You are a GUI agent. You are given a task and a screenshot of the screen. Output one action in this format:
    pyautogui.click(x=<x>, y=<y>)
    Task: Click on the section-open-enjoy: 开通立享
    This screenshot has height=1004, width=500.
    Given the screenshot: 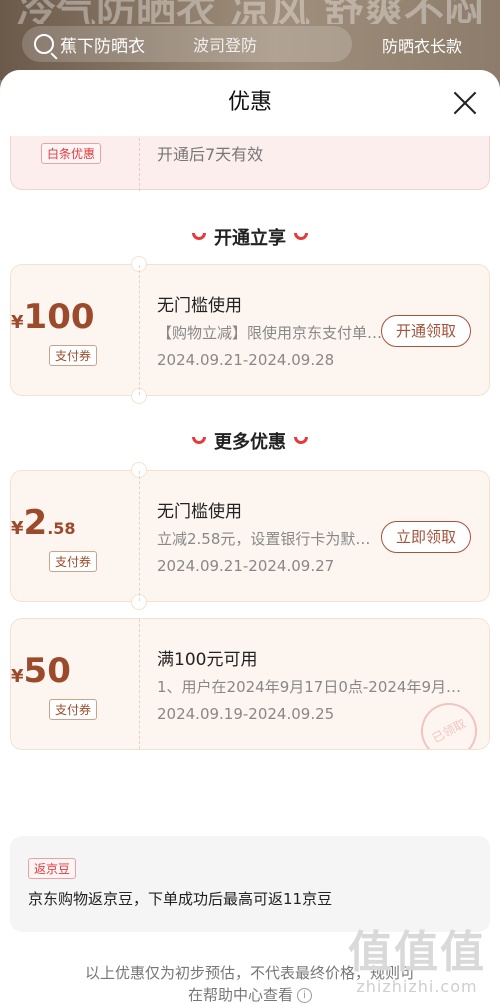 What is the action you would take?
    pyautogui.click(x=250, y=237)
    